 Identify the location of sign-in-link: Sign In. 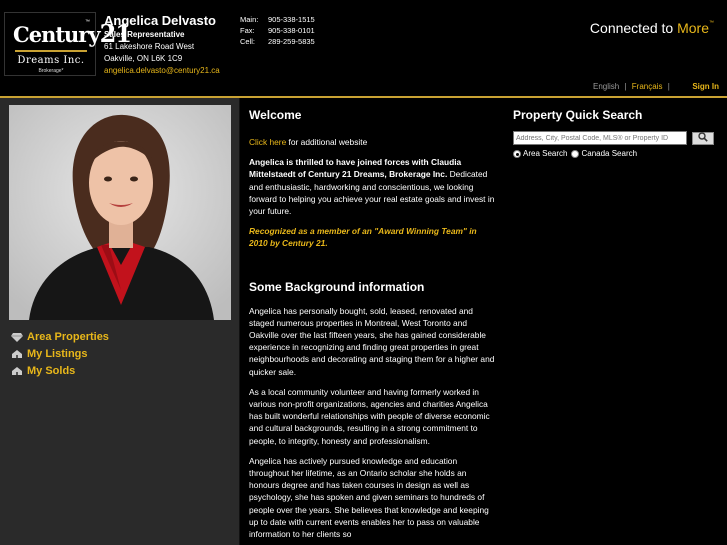
(705, 86).